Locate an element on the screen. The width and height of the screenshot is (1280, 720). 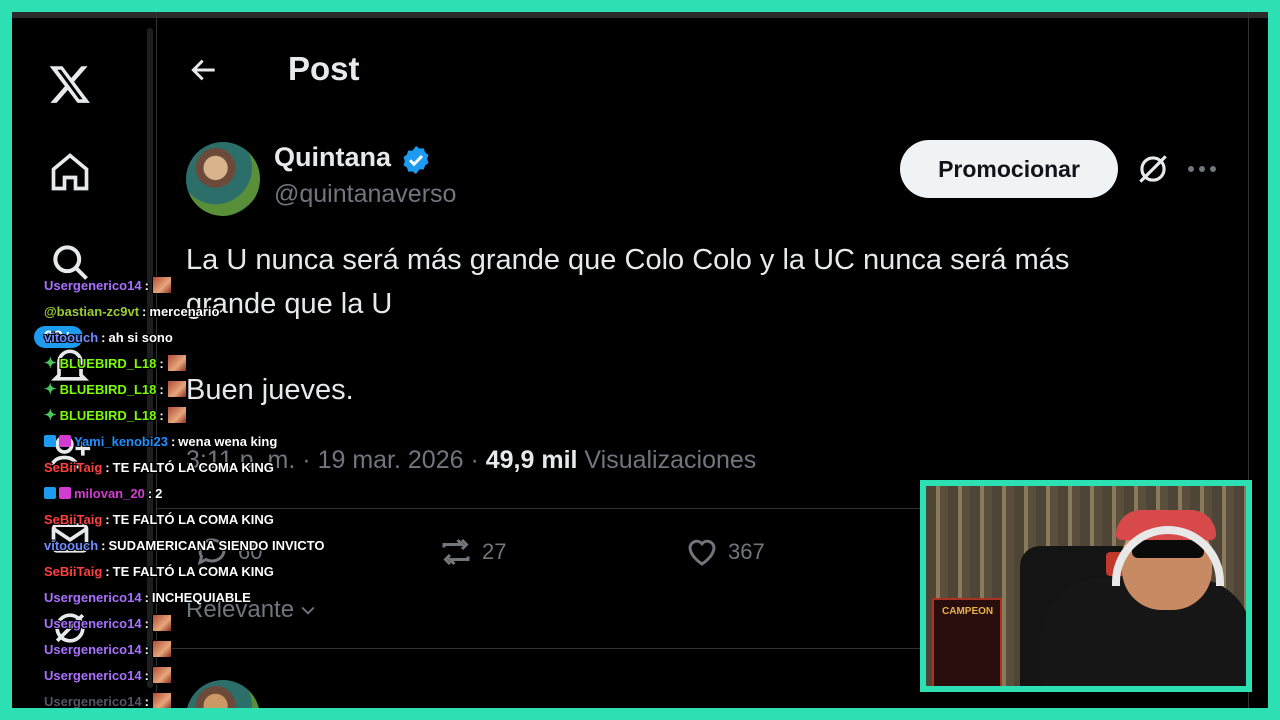
more-options-button is located at coordinates (1202, 169).